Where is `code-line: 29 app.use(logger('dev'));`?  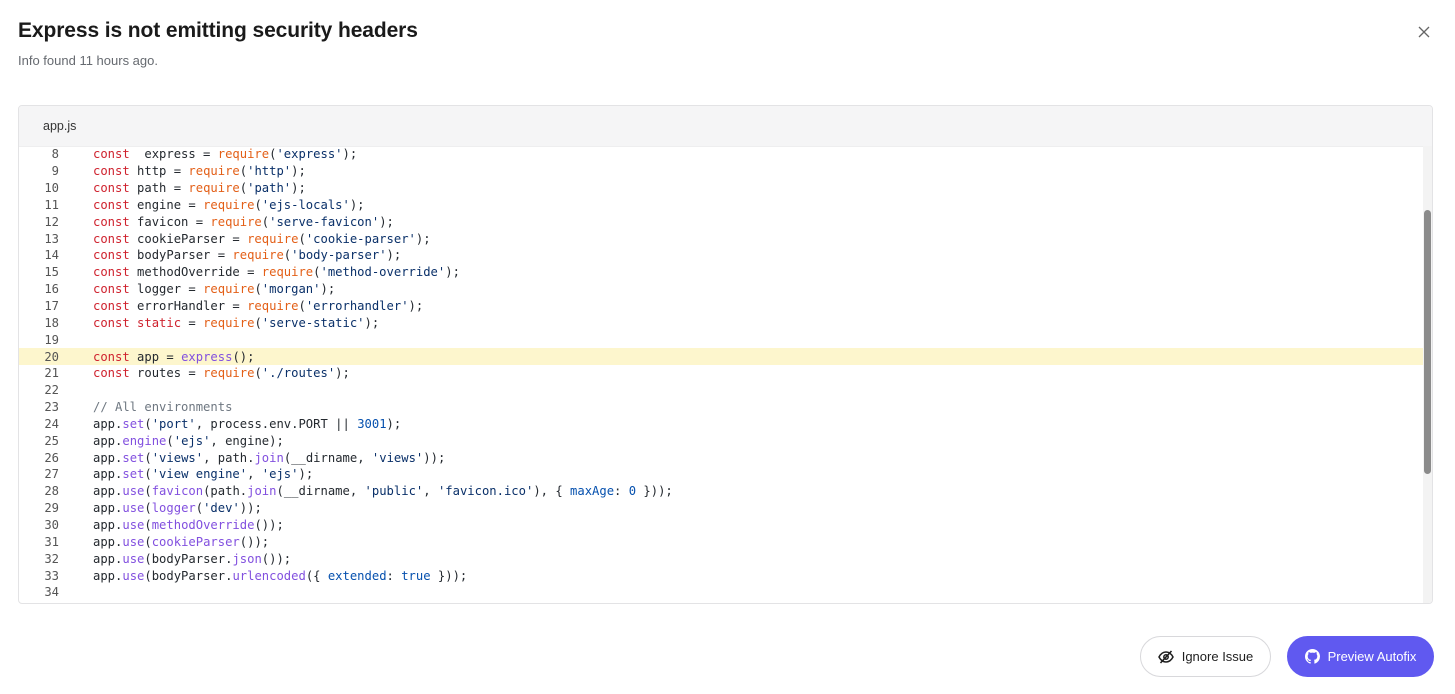
code-line: 29 app.use(logger('dev')); is located at coordinates (721, 508).